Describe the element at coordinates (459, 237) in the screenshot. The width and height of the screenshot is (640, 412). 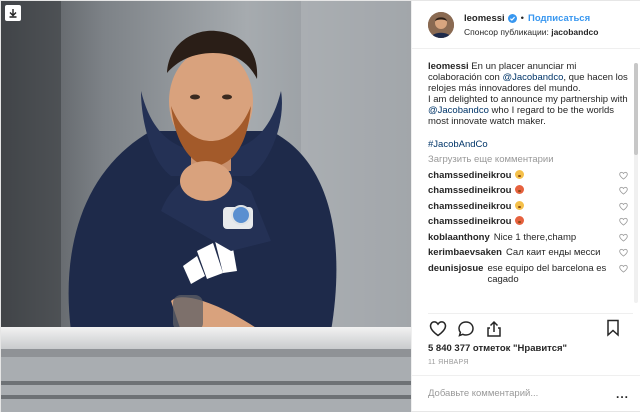
I see `comment-username: koblaanthony` at that location.